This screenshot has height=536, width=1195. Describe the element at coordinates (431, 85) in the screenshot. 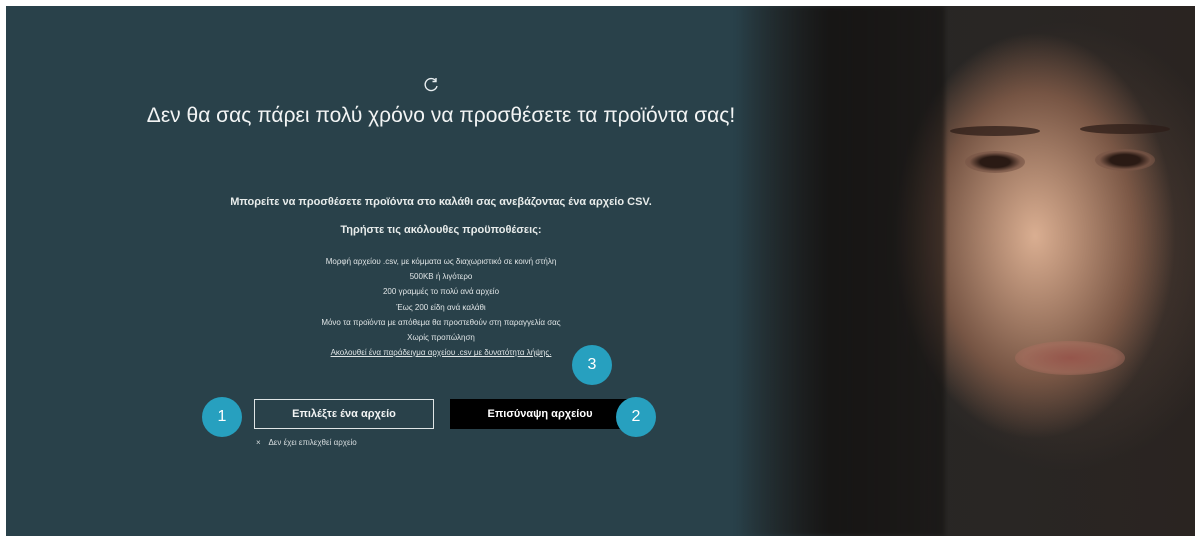

I see `refresh-icon` at that location.